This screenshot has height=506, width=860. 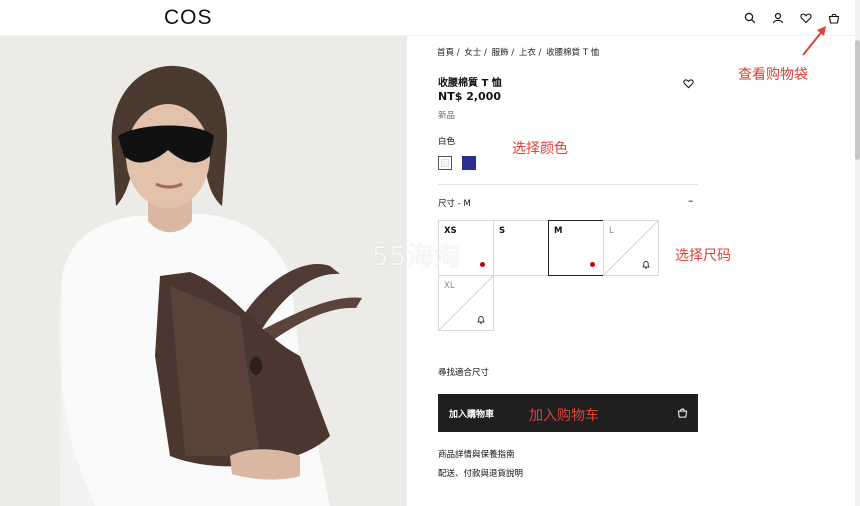 What do you see at coordinates (472, 414) in the screenshot?
I see `add-to-cart-label: 加入購物車` at bounding box center [472, 414].